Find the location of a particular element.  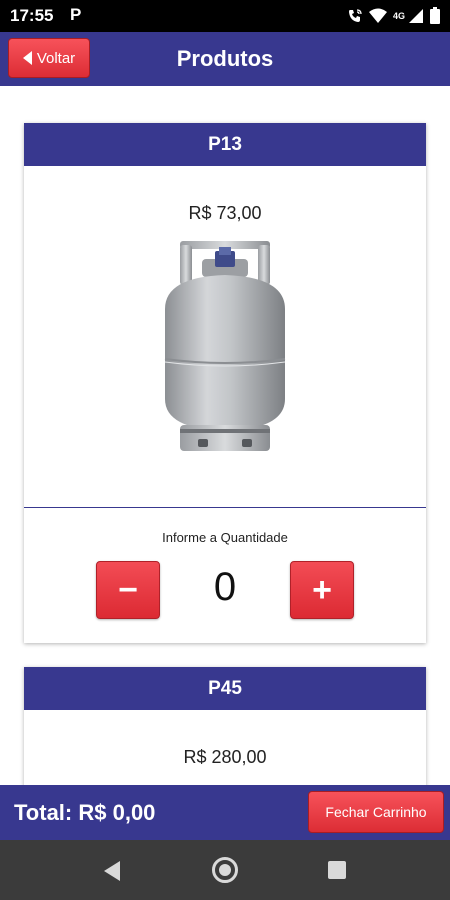

quantity-value: 0 is located at coordinates (225, 587).